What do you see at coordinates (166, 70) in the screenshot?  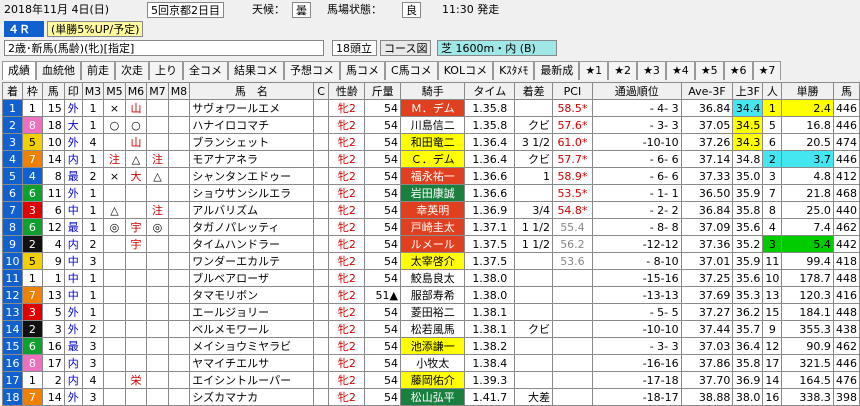 I see `tab-4: 上り` at bounding box center [166, 70].